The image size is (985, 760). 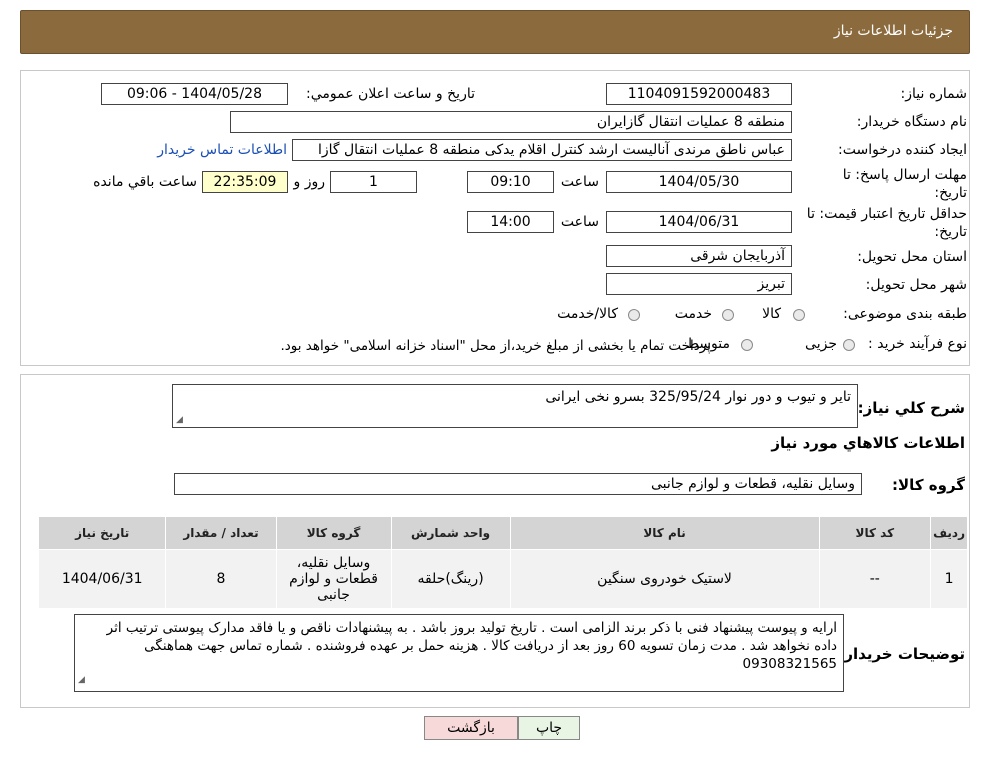 I want to click on days-label: روز و, so click(x=309, y=182).